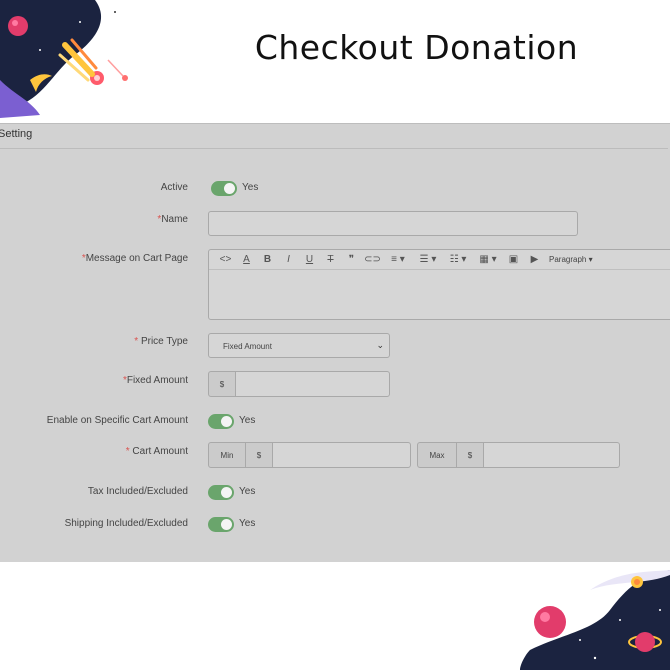 The width and height of the screenshot is (670, 670). Describe the element at coordinates (247, 420) in the screenshot. I see `enable-specific-toggle-text: Yes` at that location.